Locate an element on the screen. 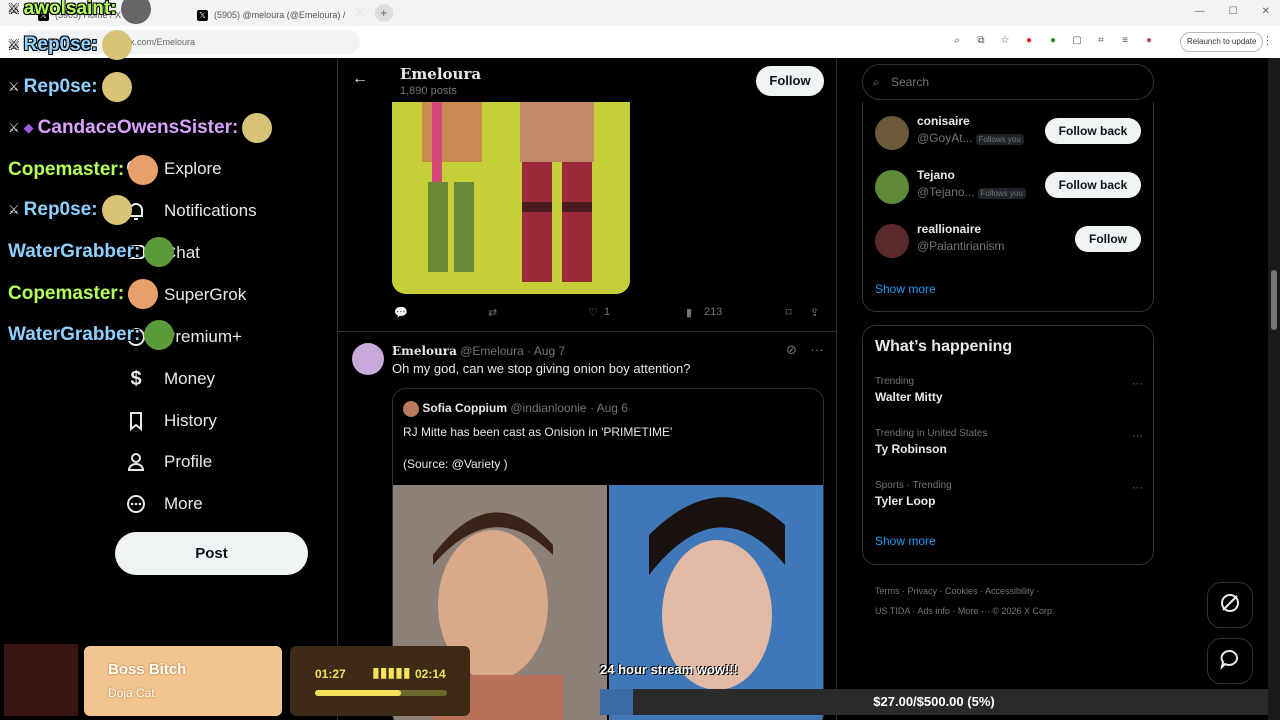 The image size is (1280, 720). account-avatar-icon: ● is located at coordinates (1149, 41).